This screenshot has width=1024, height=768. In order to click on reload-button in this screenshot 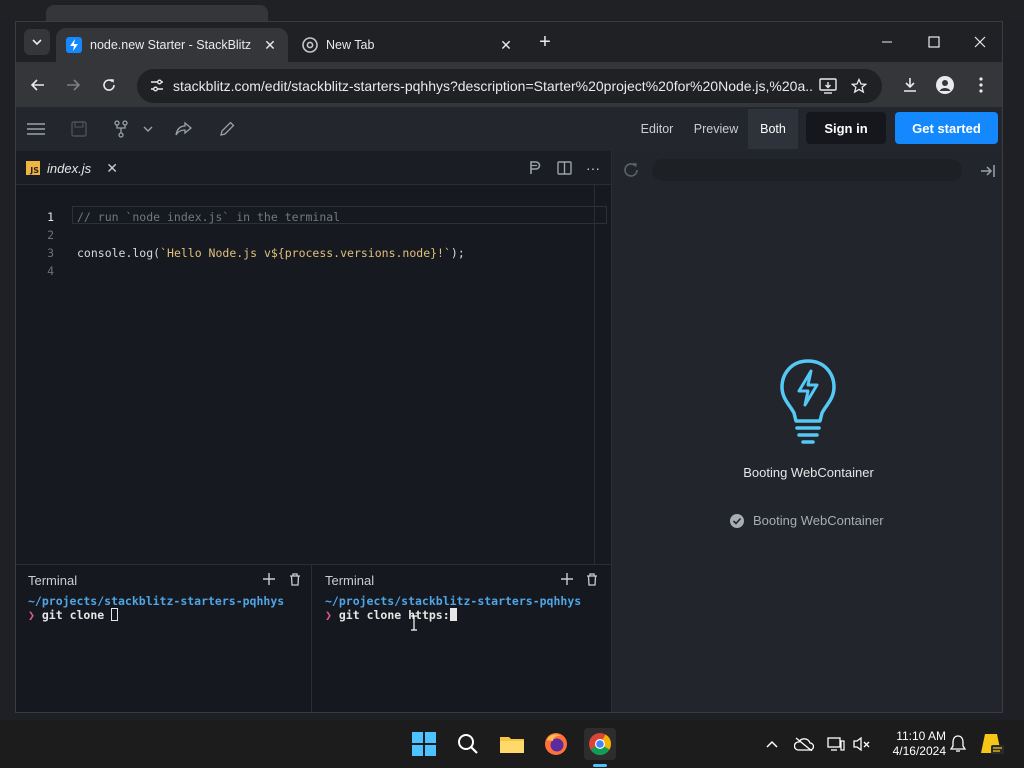, I will do `click(109, 85)`.